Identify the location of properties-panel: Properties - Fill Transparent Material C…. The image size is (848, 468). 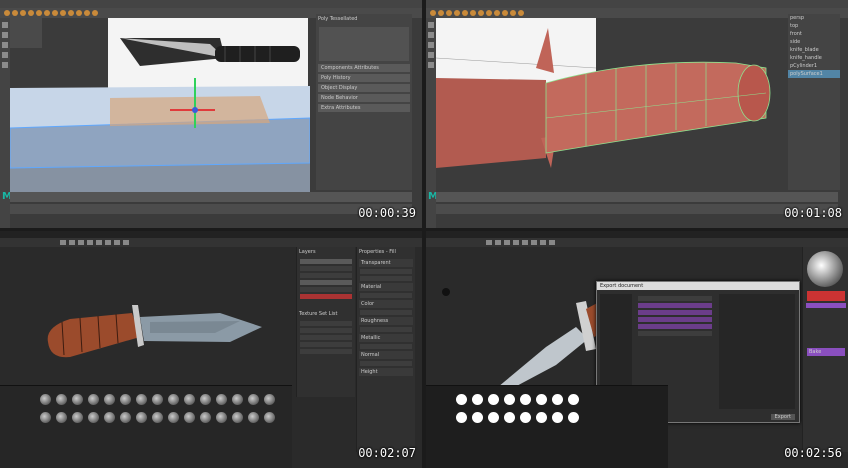
(385, 349).